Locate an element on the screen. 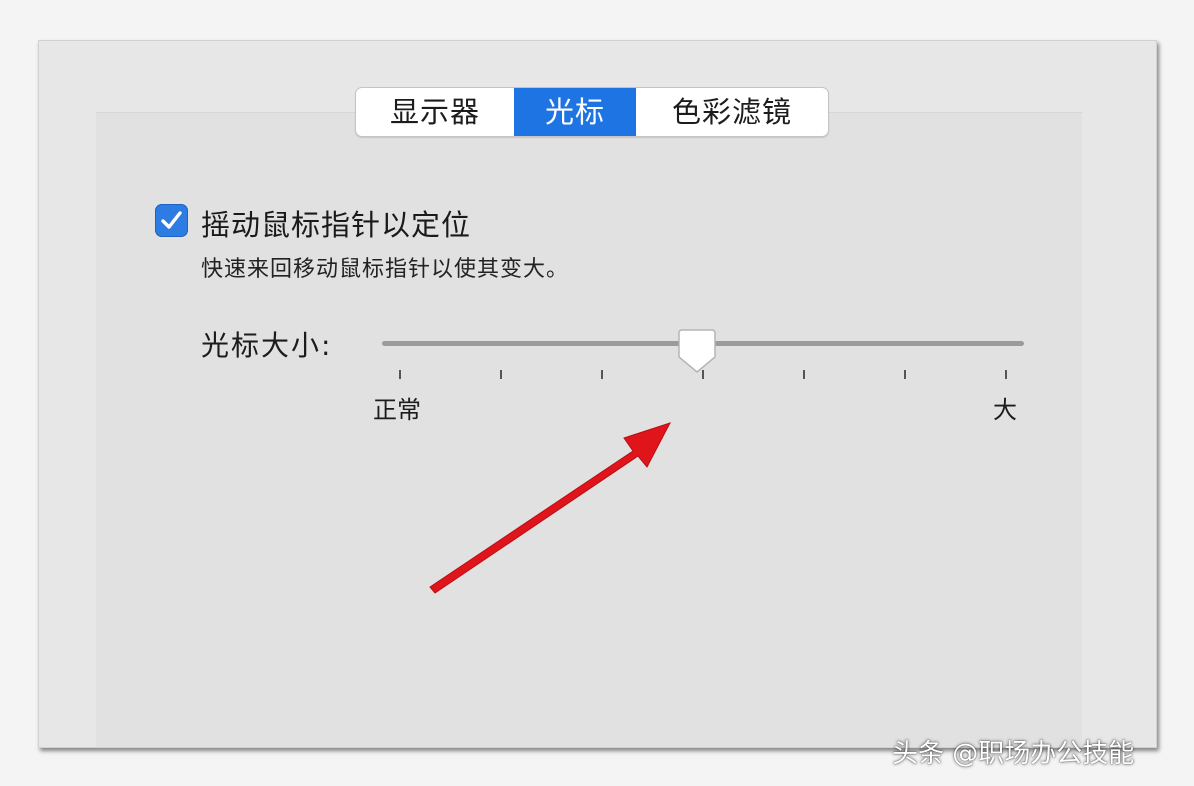 The height and width of the screenshot is (786, 1194). shake-to-locate-description: 快速来回移动鼠标指针以使其变大。 is located at coordinates (385, 269).